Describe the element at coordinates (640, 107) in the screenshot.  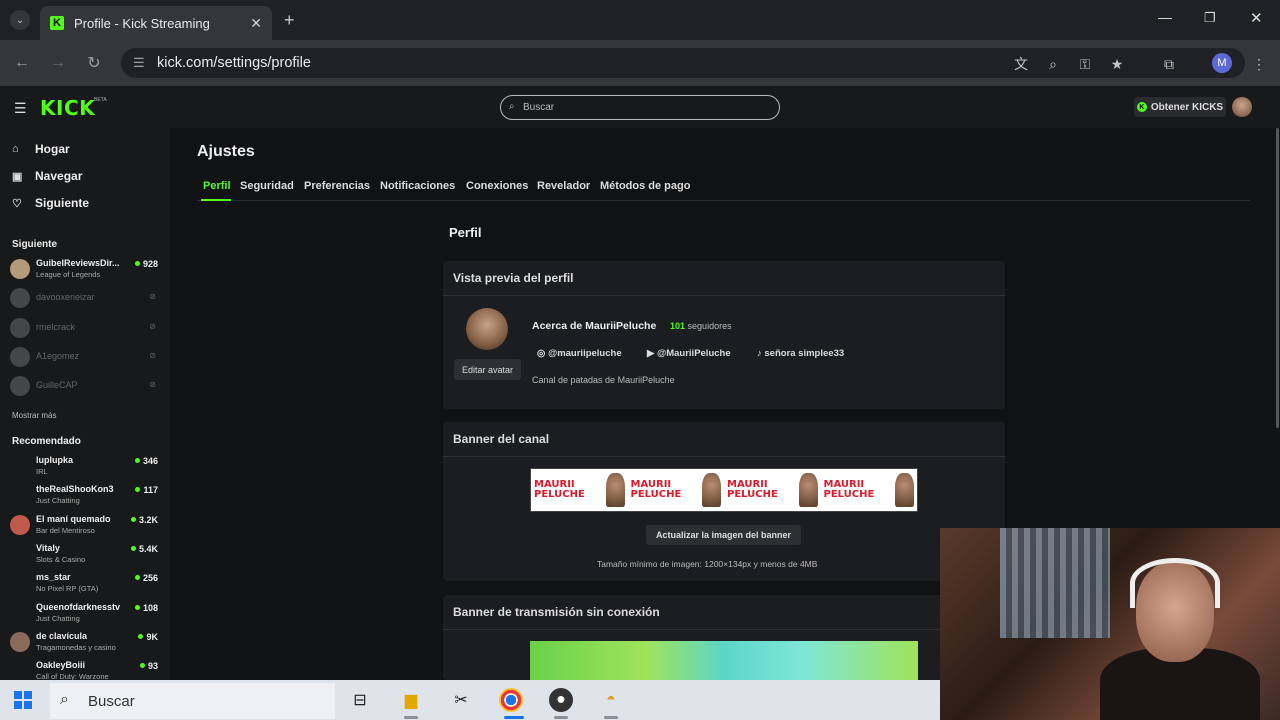
I see `site-search-input: ⌕ Buscar` at that location.